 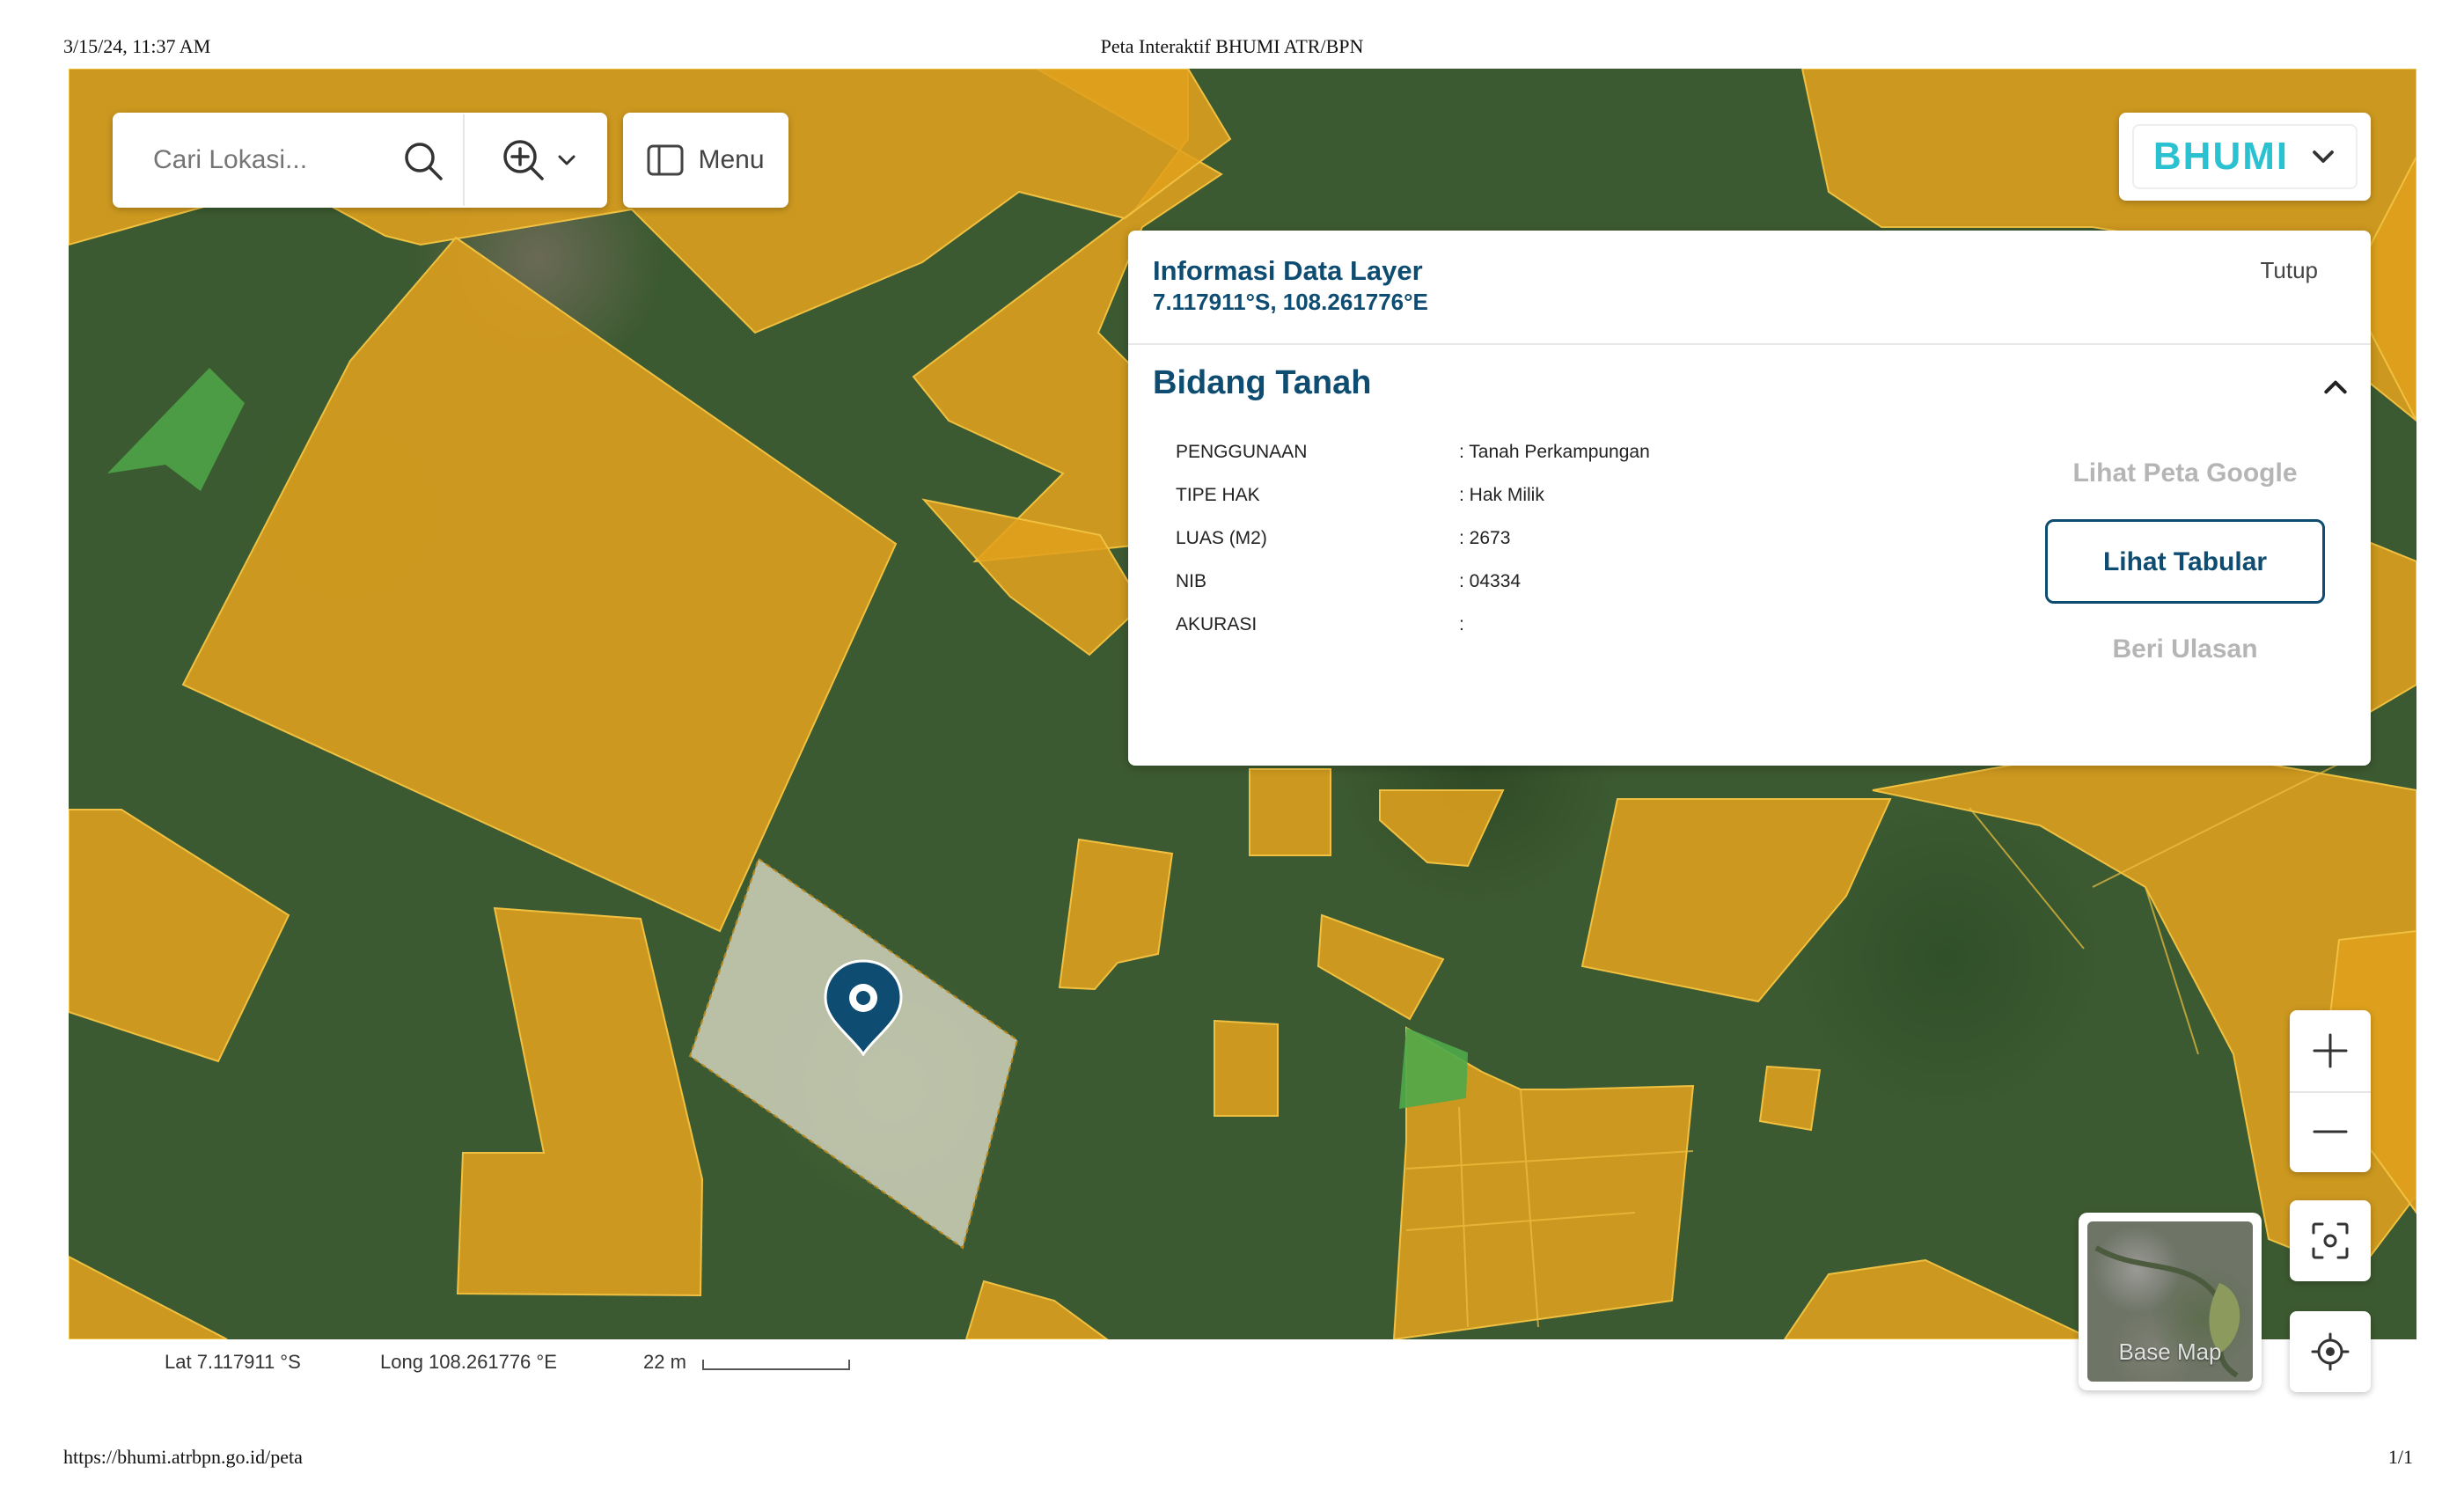 What do you see at coordinates (1222, 538) in the screenshot?
I see `attribute-key: LUAS (M2)` at bounding box center [1222, 538].